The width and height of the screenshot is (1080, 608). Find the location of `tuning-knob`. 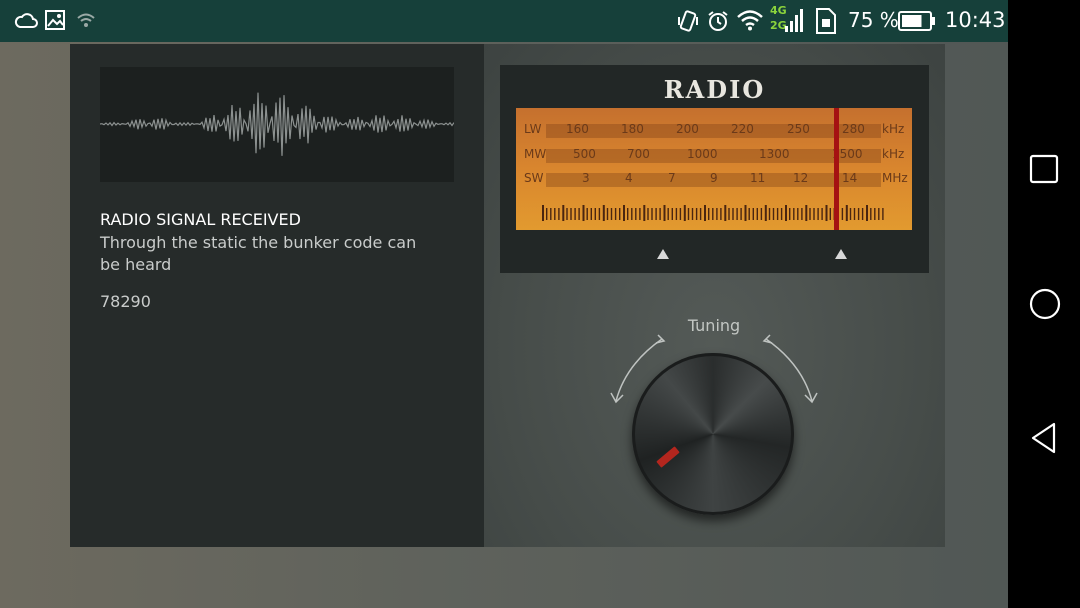

tuning-knob is located at coordinates (713, 434).